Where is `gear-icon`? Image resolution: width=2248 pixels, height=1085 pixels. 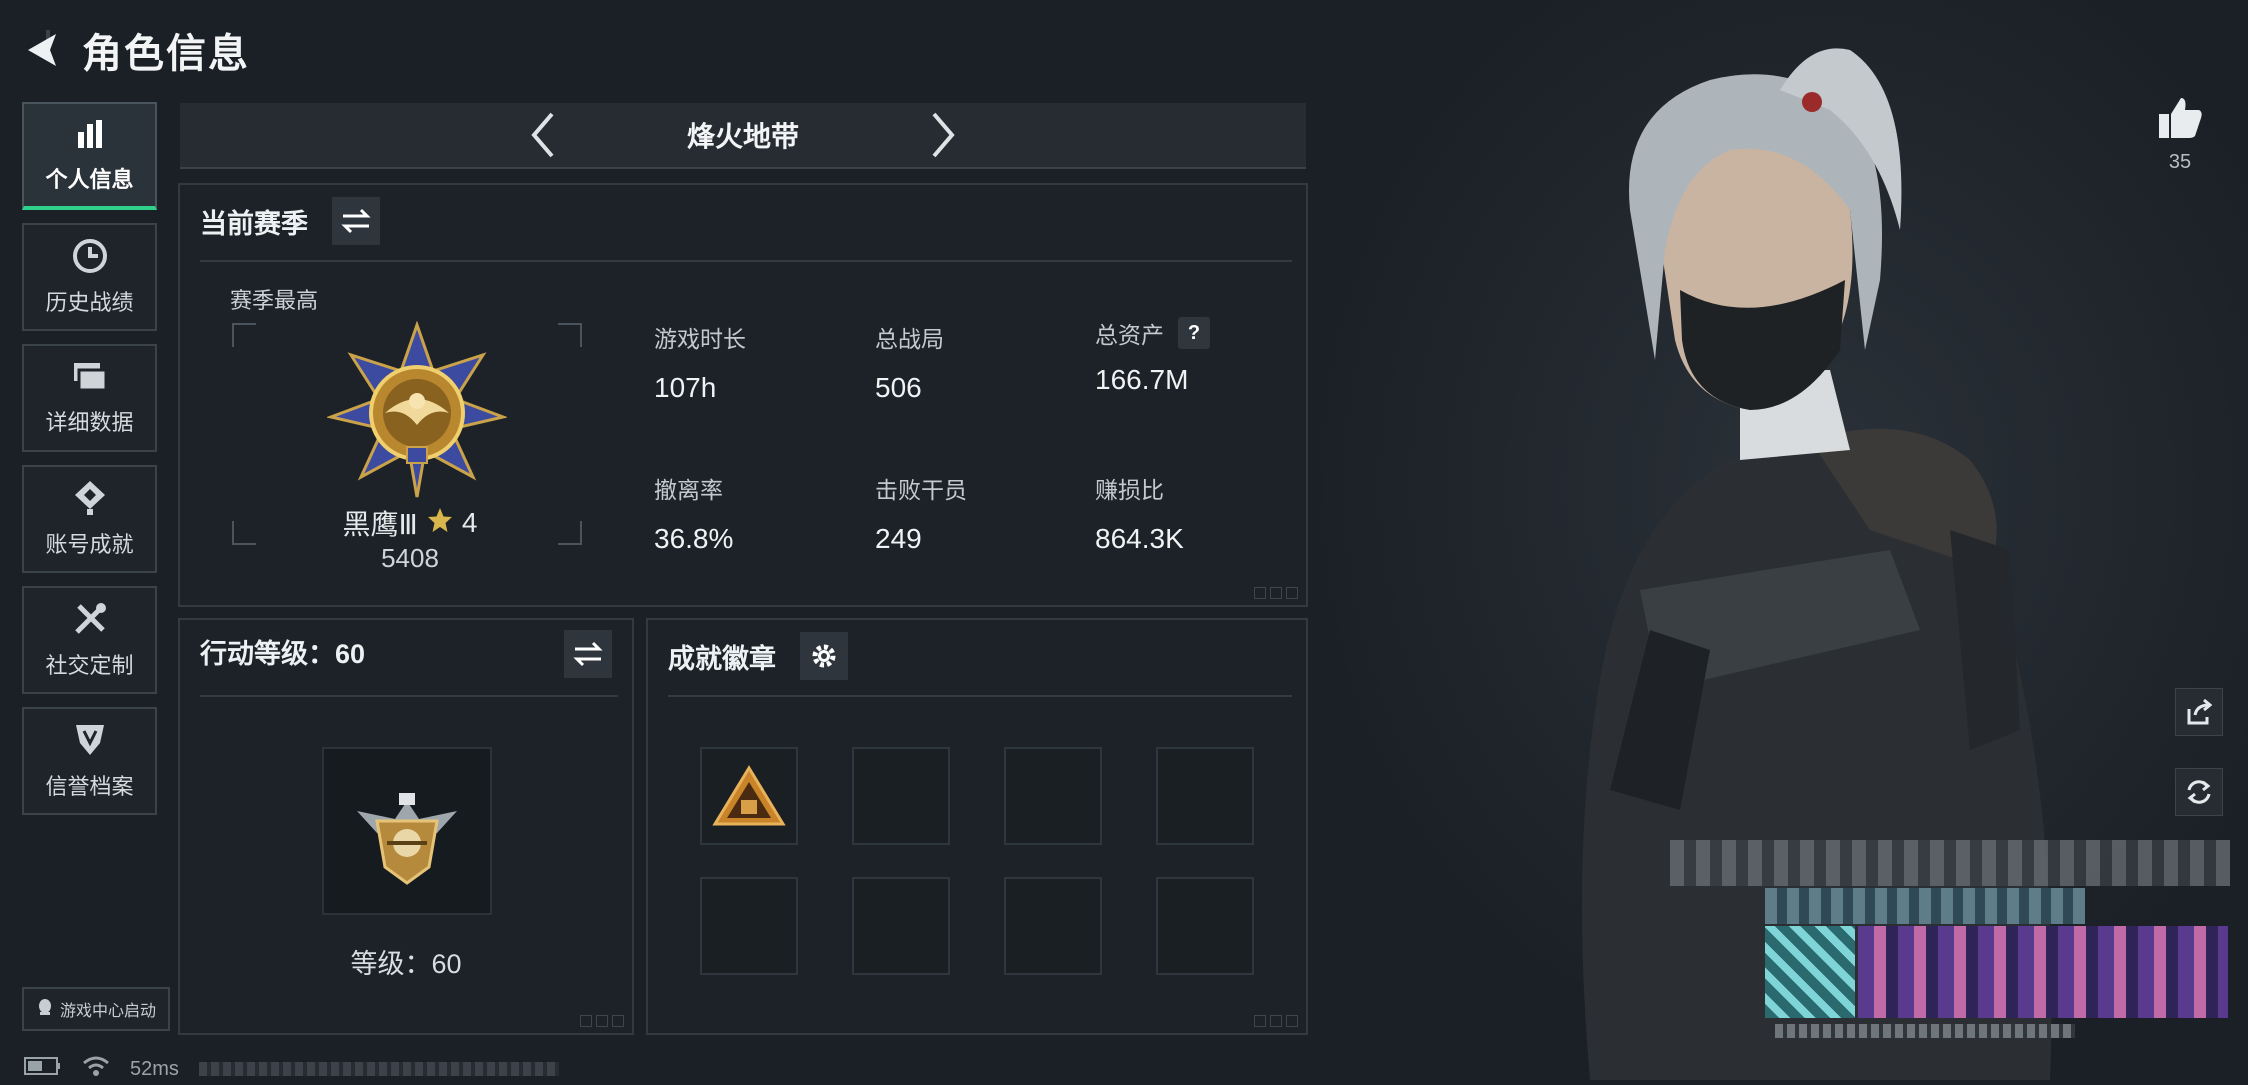
gear-icon is located at coordinates (824, 656).